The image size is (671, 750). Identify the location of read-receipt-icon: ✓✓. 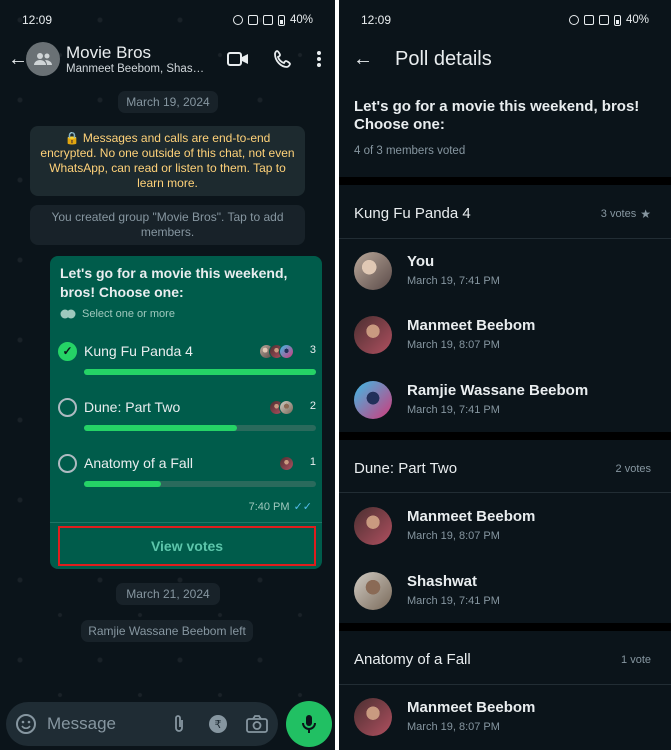
(302, 507).